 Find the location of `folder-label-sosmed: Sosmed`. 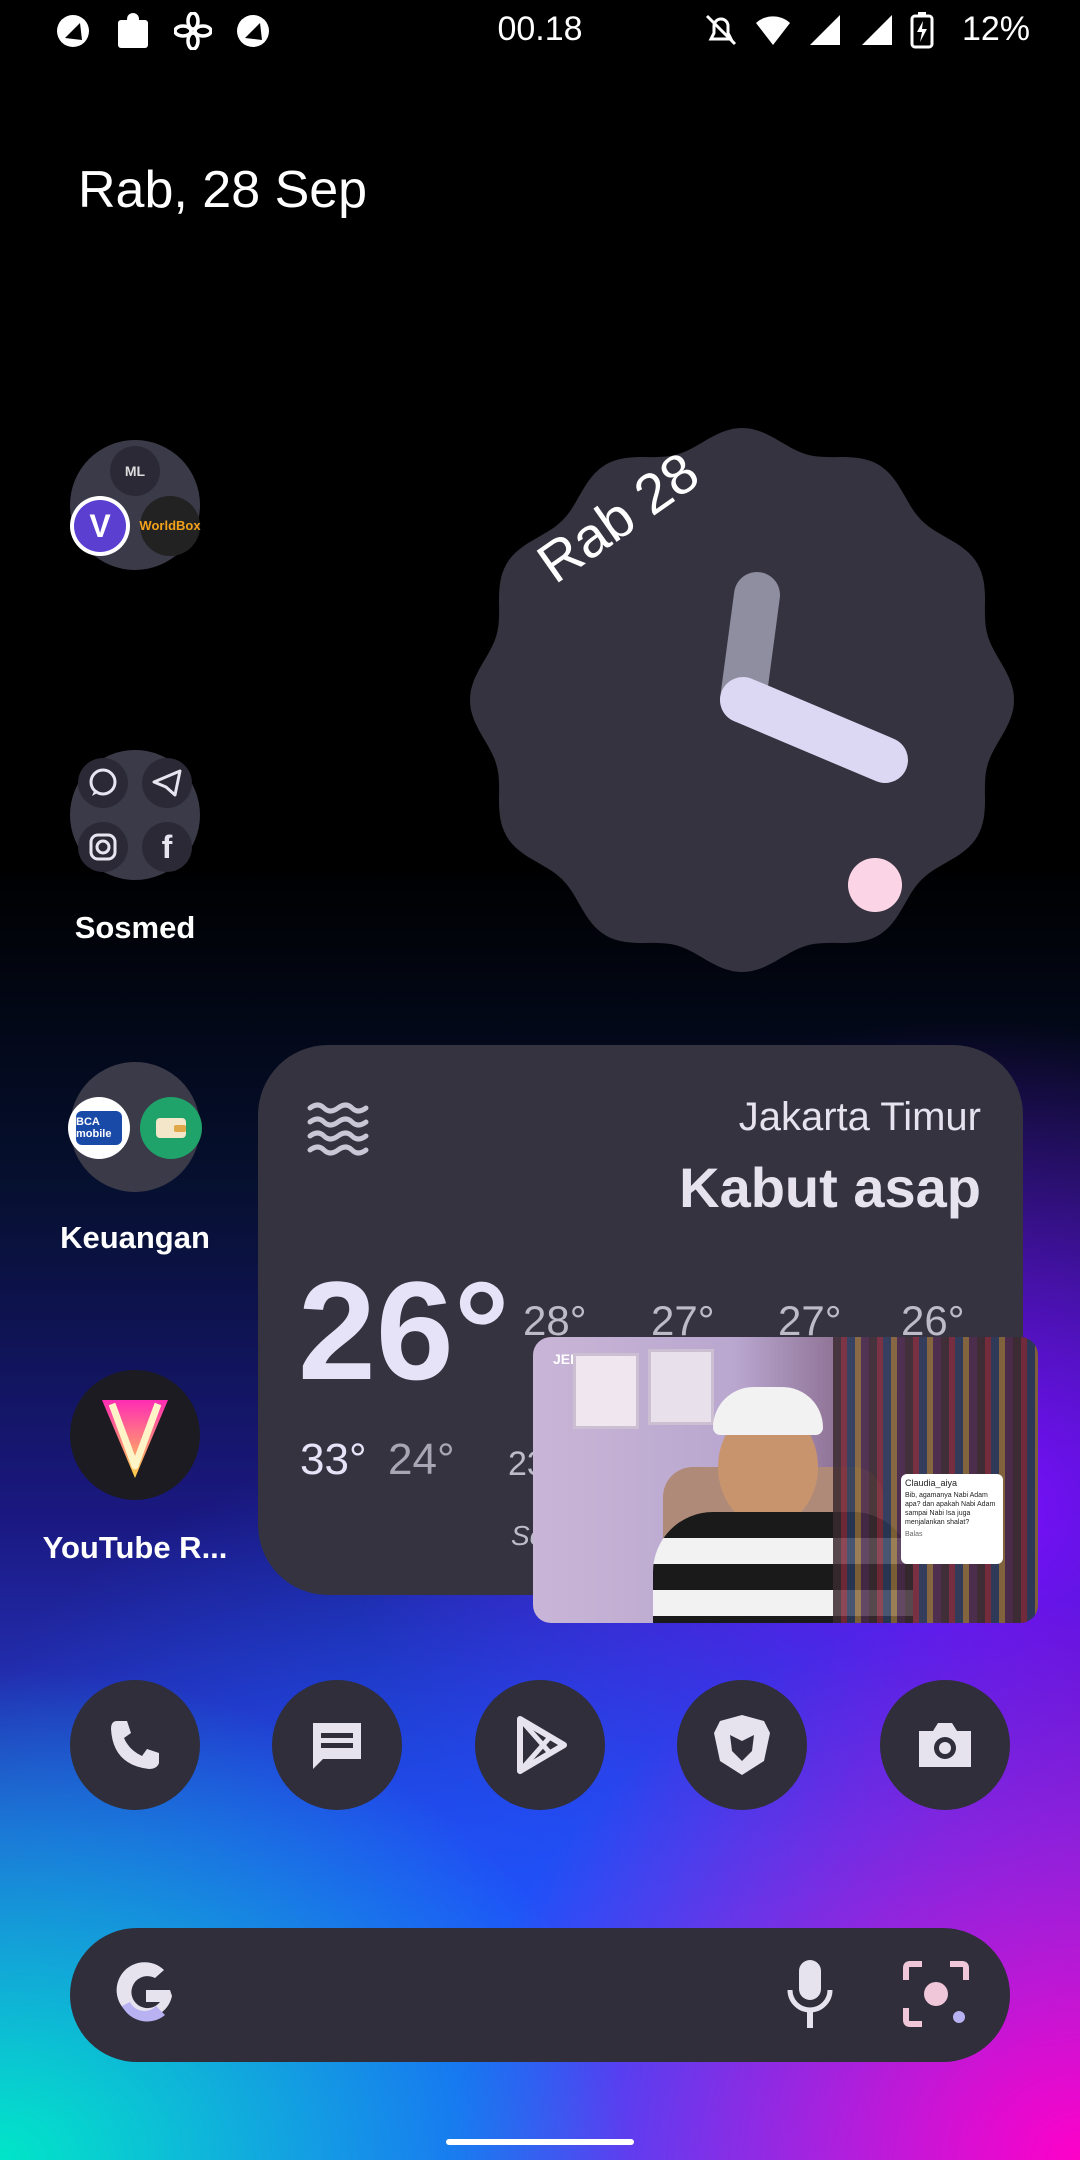

folder-label-sosmed: Sosmed is located at coordinates (135, 927).